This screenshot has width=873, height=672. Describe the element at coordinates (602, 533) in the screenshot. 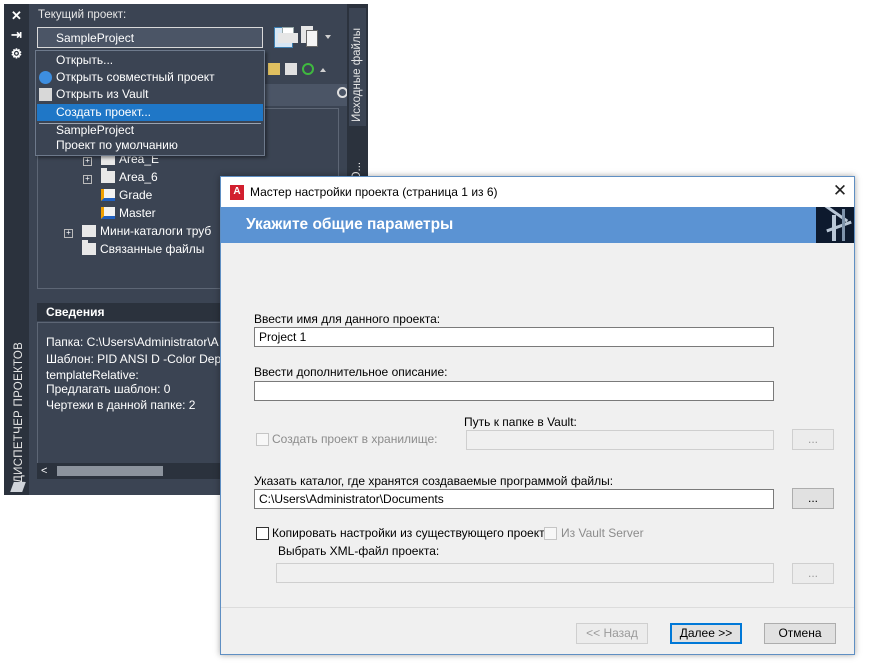

I see `from-vault-server-label: Из Vault Server` at that location.